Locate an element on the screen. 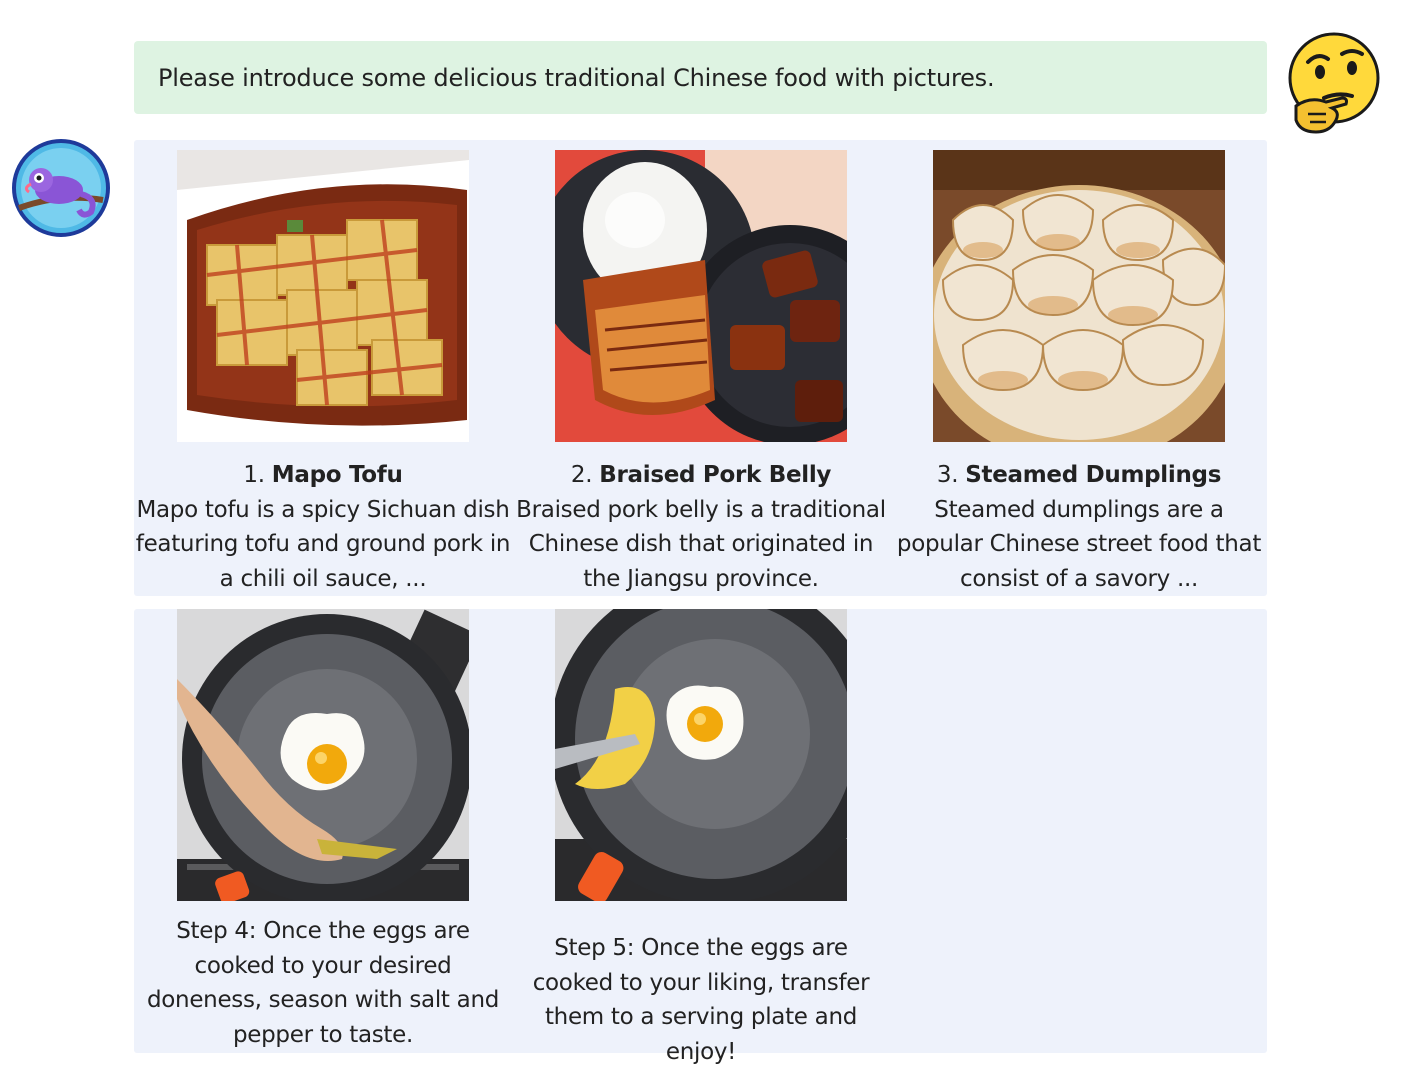 The image size is (1412, 1066). chameleon-avatar-icon is located at coordinates (61, 188).